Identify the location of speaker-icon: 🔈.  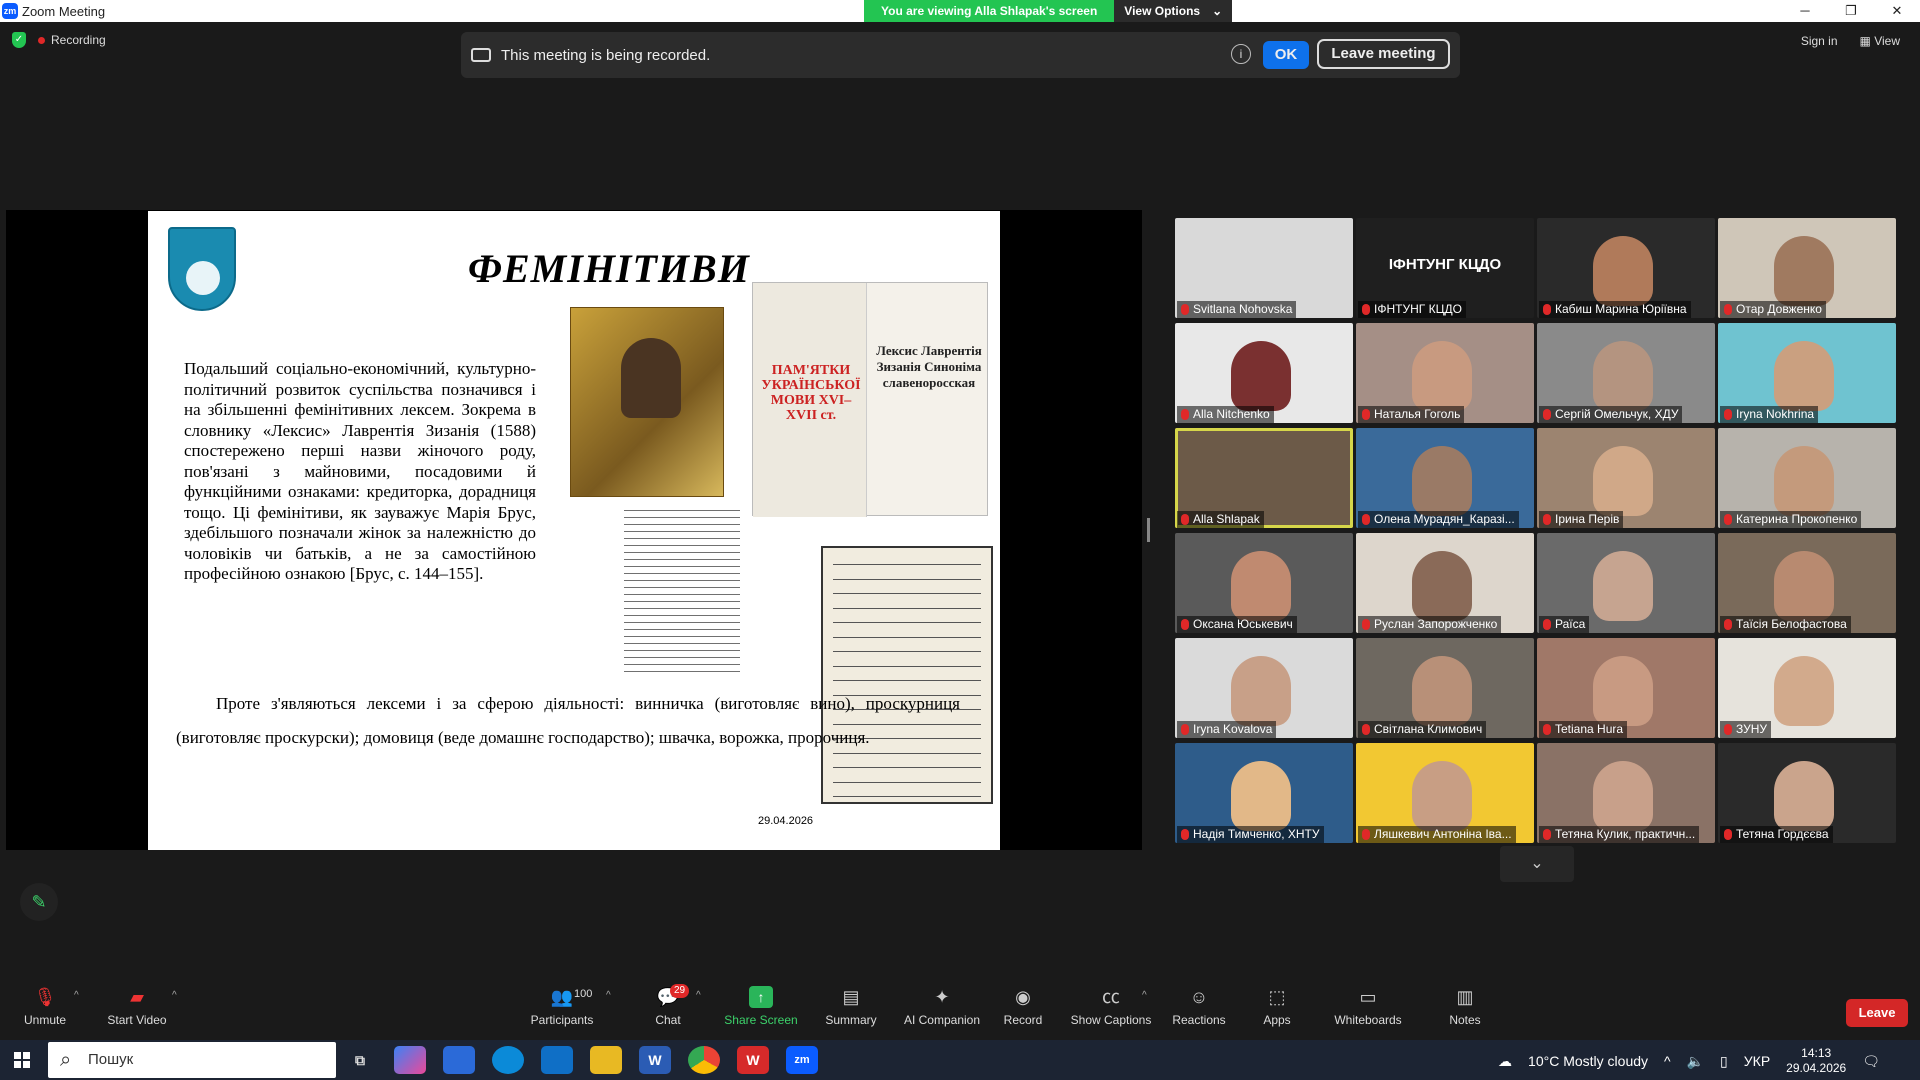
(1695, 1061).